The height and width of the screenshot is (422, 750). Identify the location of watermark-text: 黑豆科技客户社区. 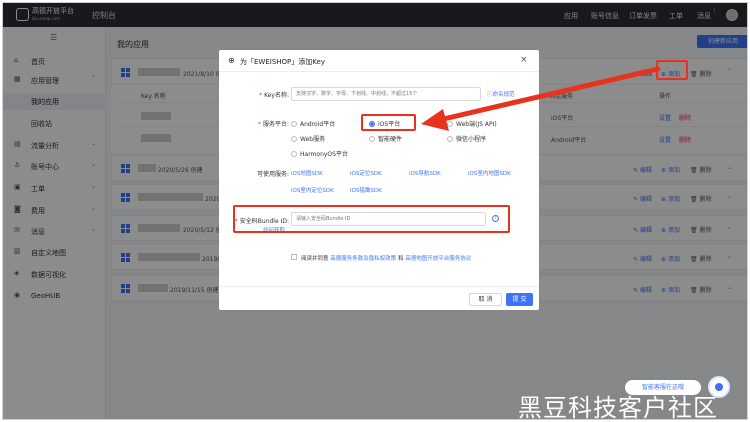
(618, 407).